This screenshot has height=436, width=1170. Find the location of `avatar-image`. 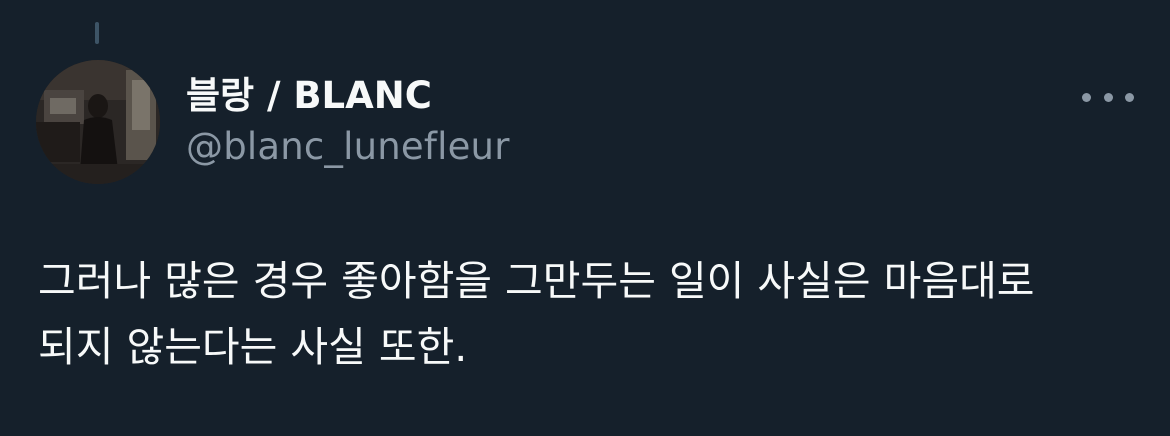

avatar-image is located at coordinates (98, 122).